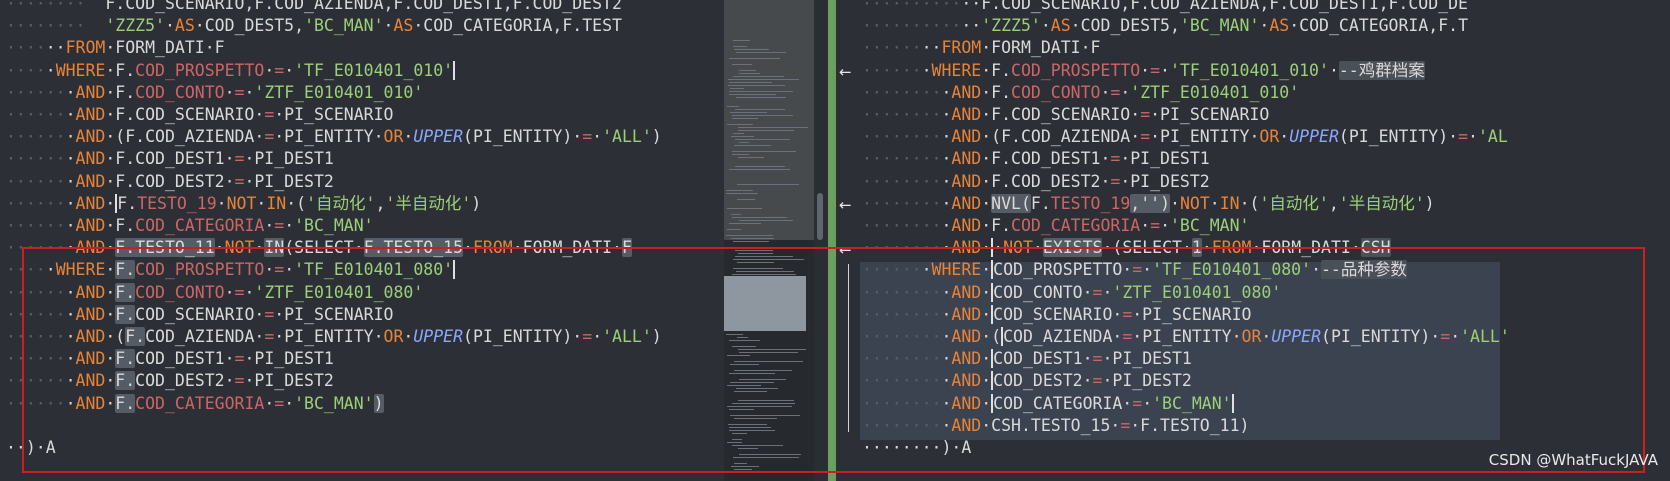  Describe the element at coordinates (1279, 26) in the screenshot. I see `code-token: AS` at that location.